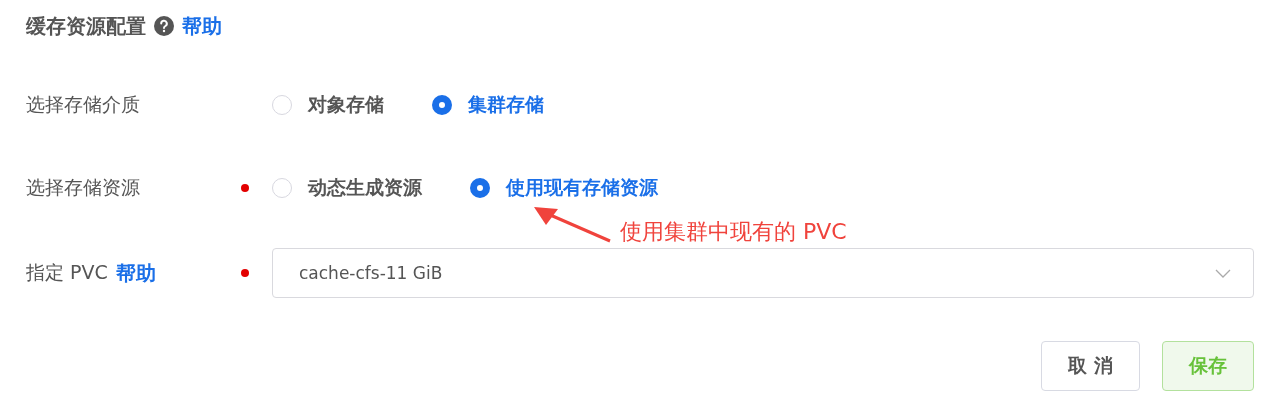  Describe the element at coordinates (506, 105) in the screenshot. I see `radio-label: 集群存储` at that location.